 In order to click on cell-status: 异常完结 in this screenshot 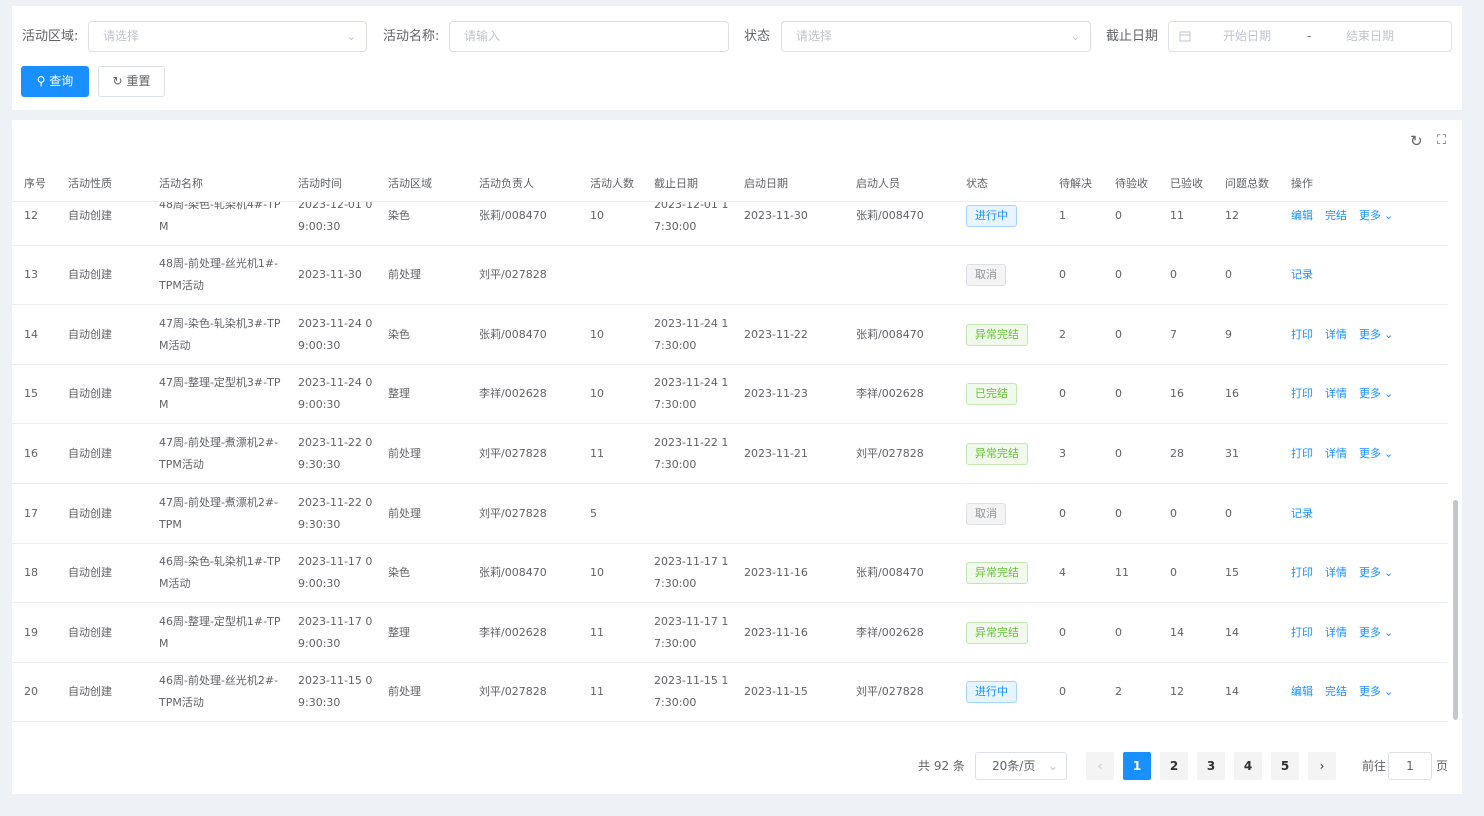, I will do `click(1008, 334)`.